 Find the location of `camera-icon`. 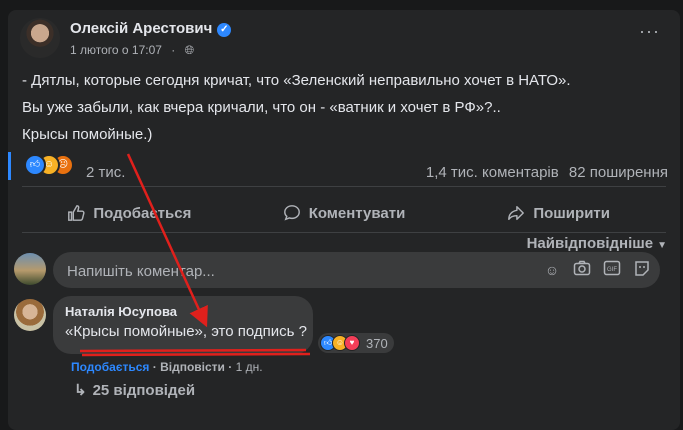

camera-icon is located at coordinates (582, 270).